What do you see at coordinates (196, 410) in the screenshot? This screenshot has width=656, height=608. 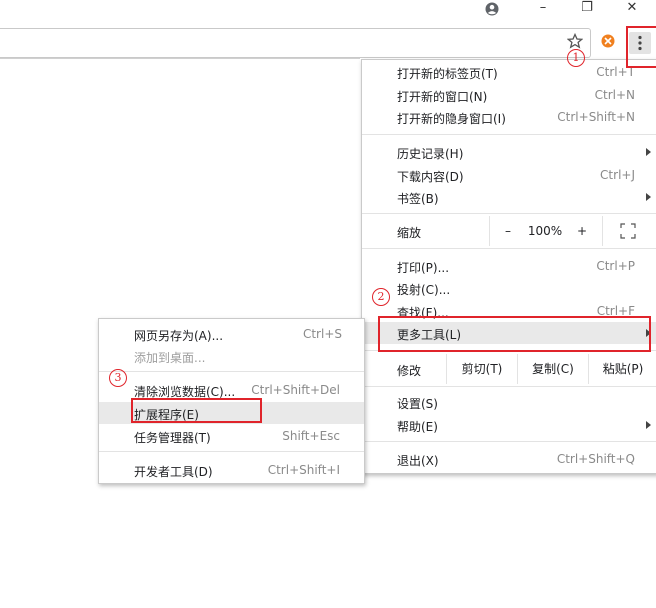 I see `annotation-box-extensions` at bounding box center [196, 410].